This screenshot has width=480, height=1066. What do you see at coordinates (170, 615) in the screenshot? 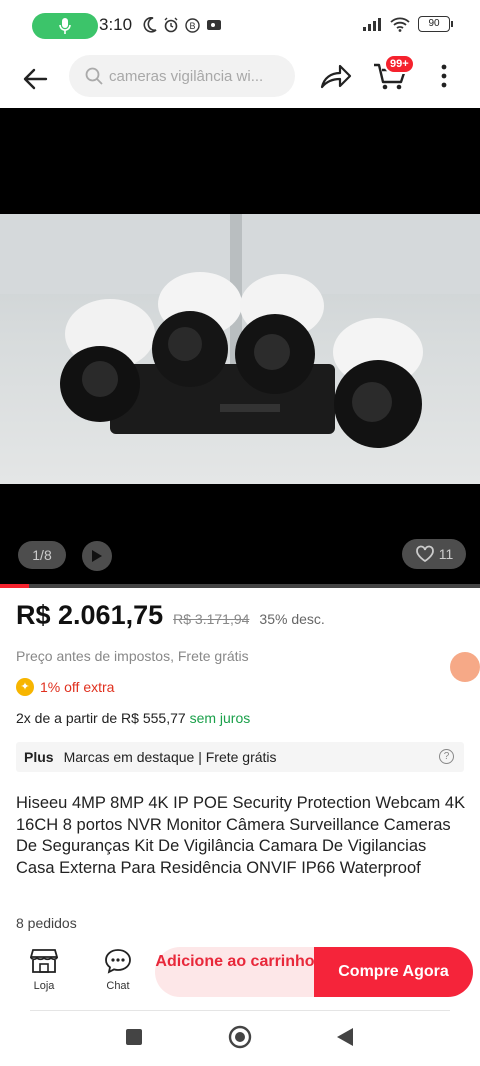
I see `price-row: R$ 2.061,75 R$ 3.171,94 35% desc.` at bounding box center [170, 615].